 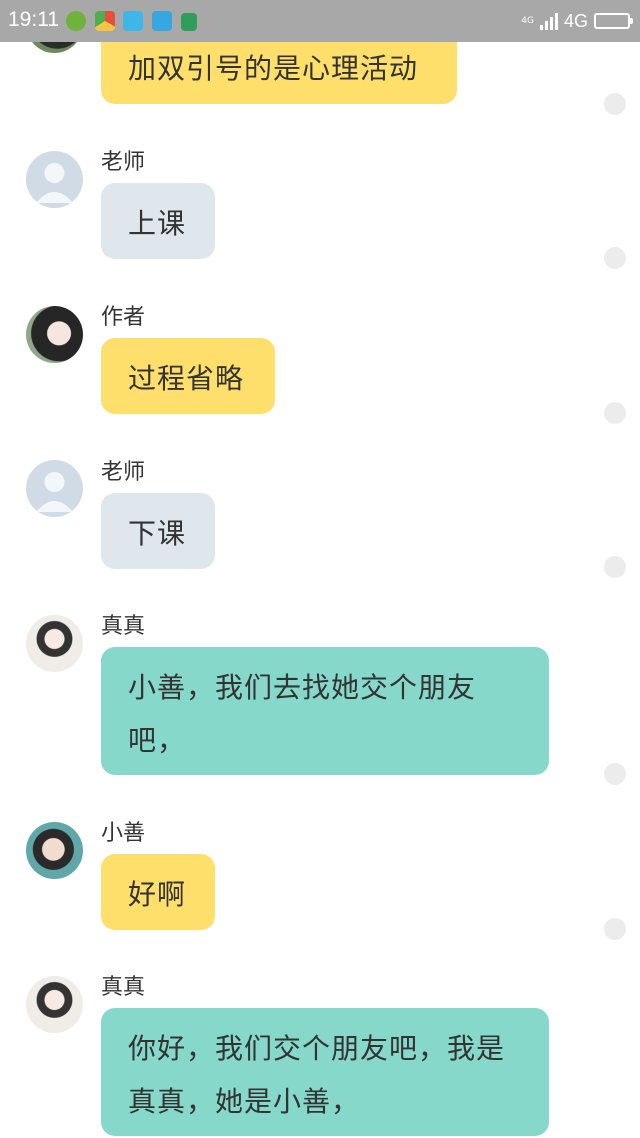 I want to click on network-small-label: 4G, so click(x=527, y=21).